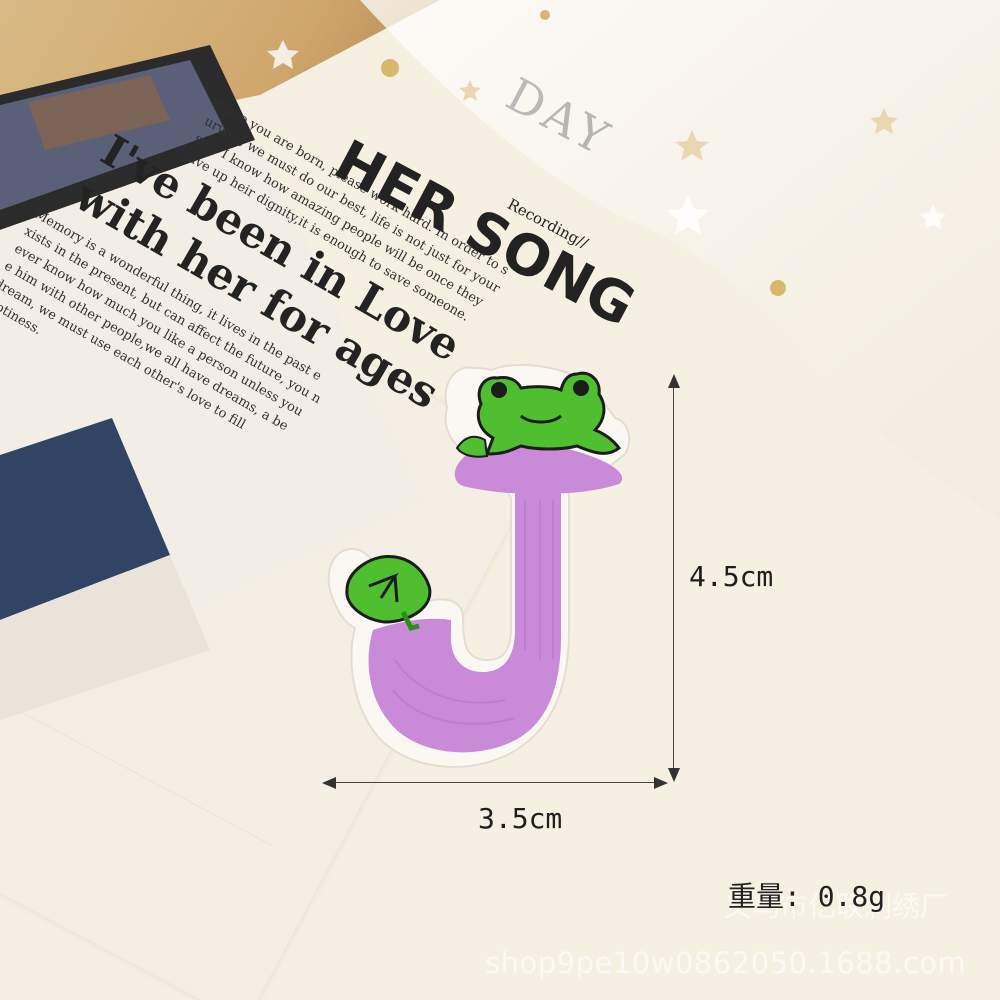 This screenshot has height=1000, width=1000. What do you see at coordinates (726, 963) in the screenshot?
I see `watermark-url: shop9pe10w0862050.1688.com` at bounding box center [726, 963].